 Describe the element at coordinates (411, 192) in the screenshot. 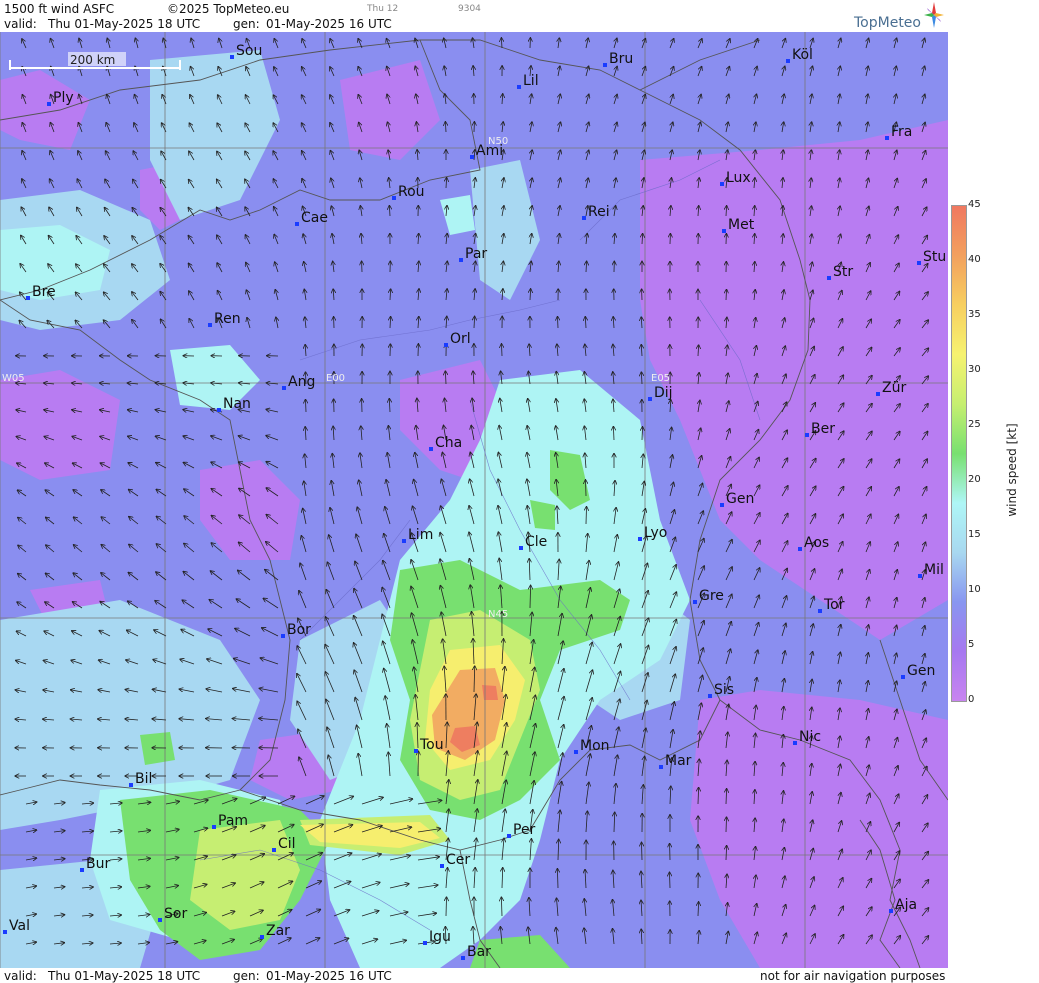

I see `city-label: Rou` at that location.